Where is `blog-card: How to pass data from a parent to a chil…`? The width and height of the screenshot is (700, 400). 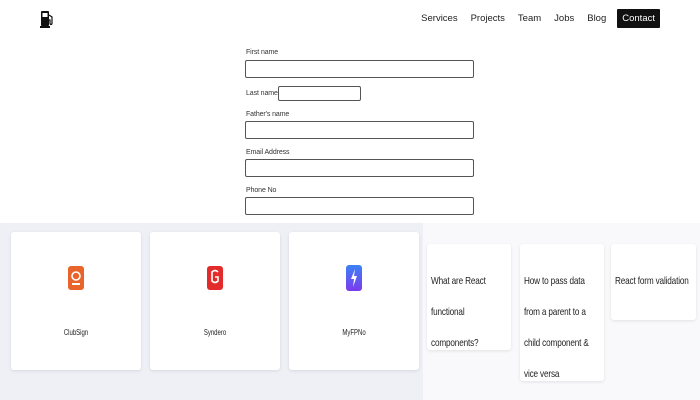
blog-card: How to pass data from a parent to a chil… is located at coordinates (562, 312).